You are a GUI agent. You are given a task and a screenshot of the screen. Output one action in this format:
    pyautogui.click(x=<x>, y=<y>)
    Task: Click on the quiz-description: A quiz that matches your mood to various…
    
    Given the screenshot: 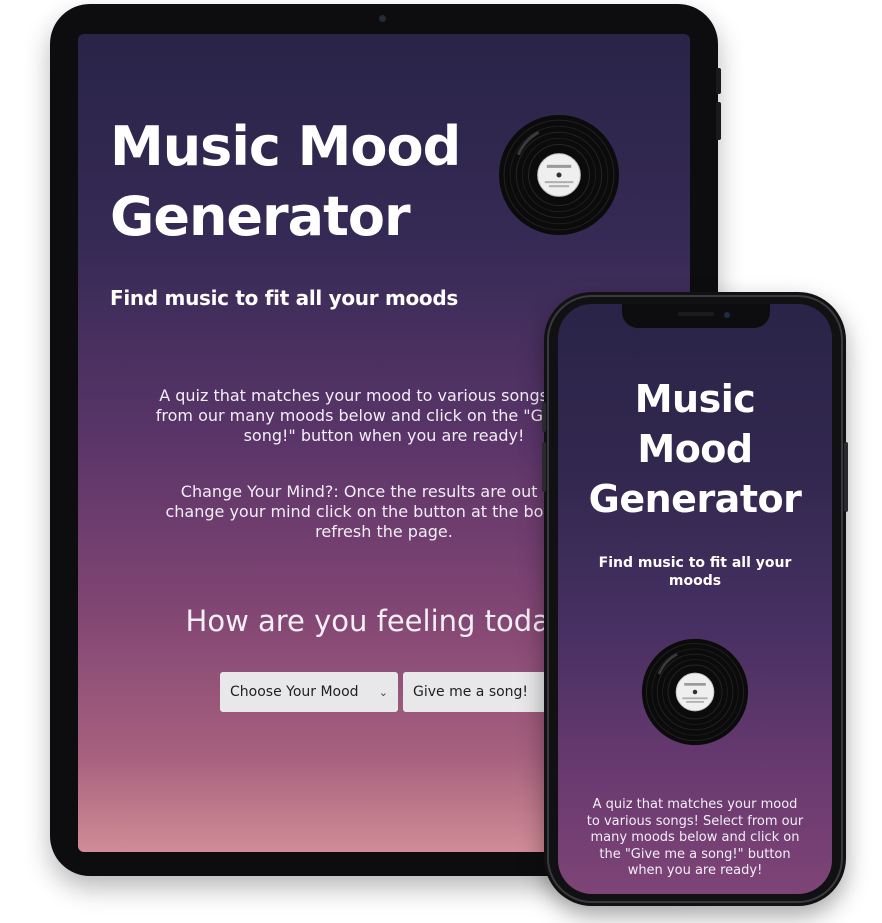 What is the action you would take?
    pyautogui.click(x=695, y=838)
    